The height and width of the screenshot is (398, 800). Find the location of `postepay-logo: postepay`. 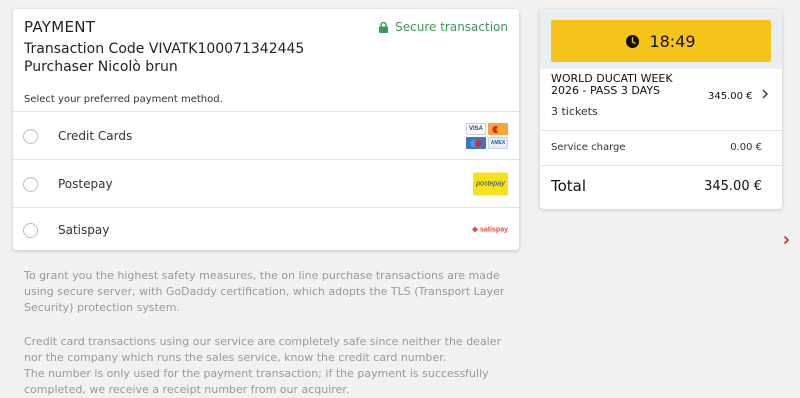

postepay-logo: postepay is located at coordinates (490, 184).